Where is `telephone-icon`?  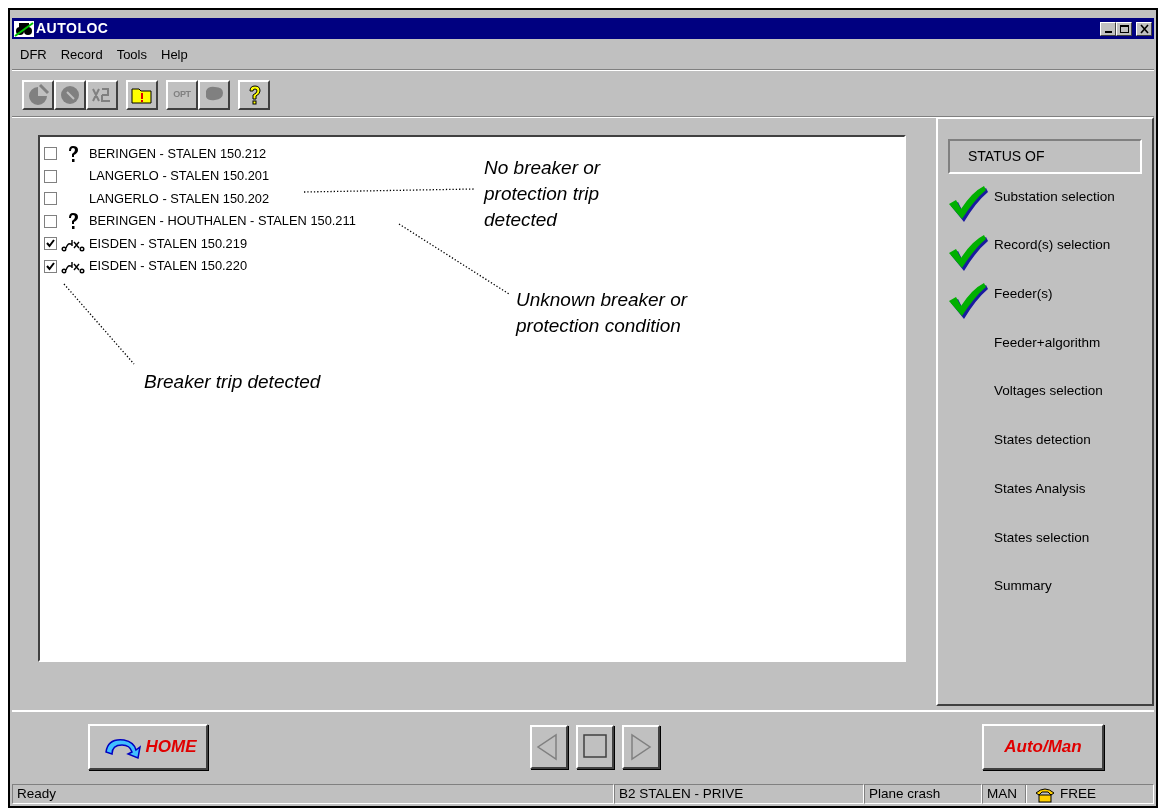
telephone-icon is located at coordinates (1045, 794).